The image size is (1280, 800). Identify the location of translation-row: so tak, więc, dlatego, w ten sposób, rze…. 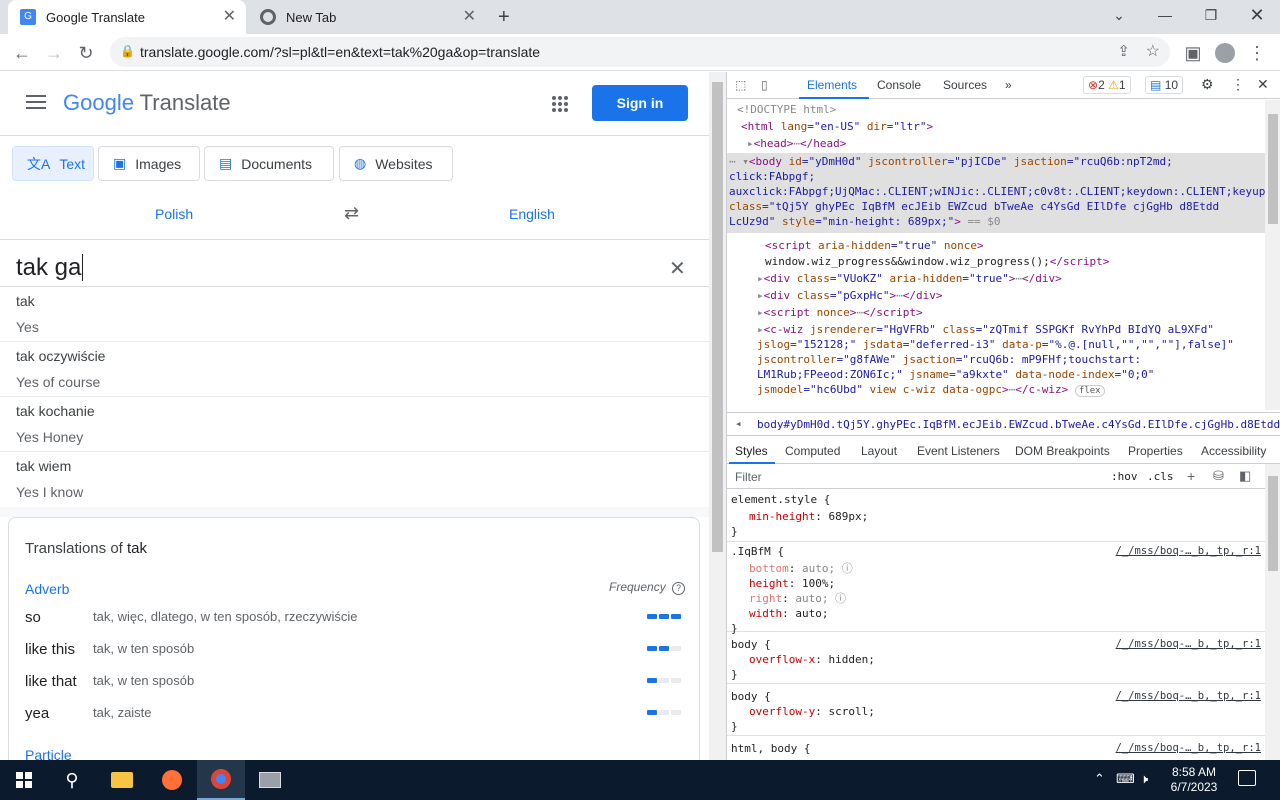
(355, 616).